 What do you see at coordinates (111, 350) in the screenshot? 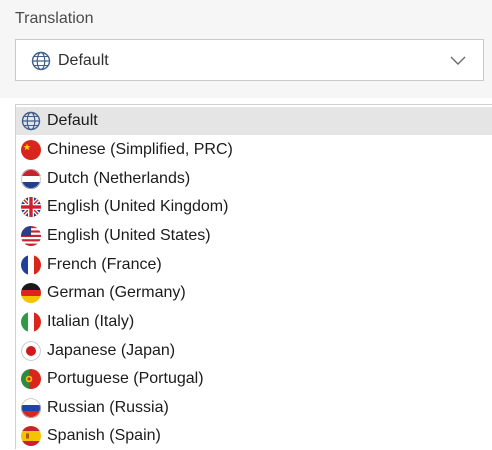
I see `option-label: Japanese (Japan)` at bounding box center [111, 350].